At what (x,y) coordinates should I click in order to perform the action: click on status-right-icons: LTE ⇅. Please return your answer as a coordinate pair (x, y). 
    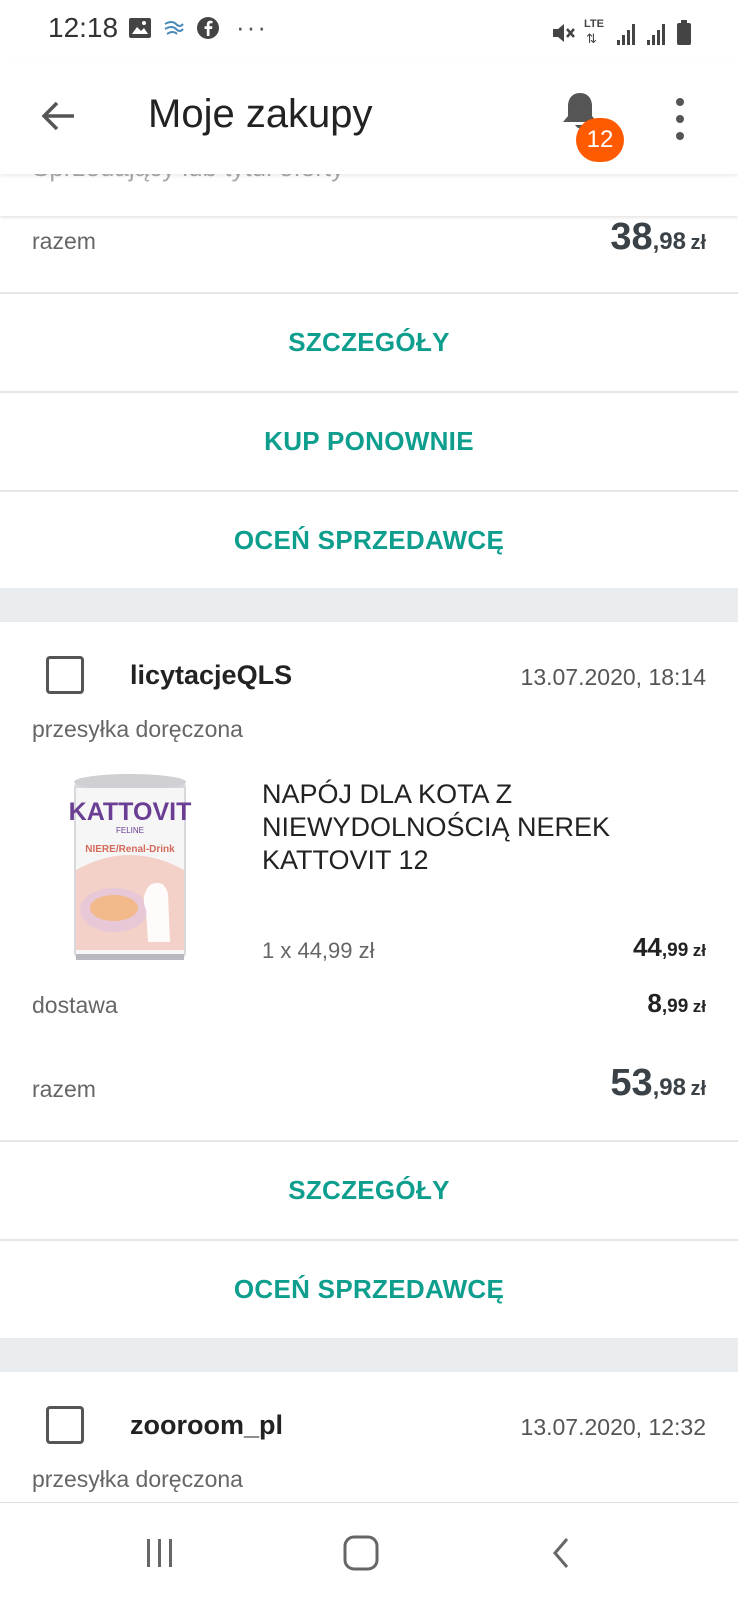
    Looking at the image, I should click on (621, 31).